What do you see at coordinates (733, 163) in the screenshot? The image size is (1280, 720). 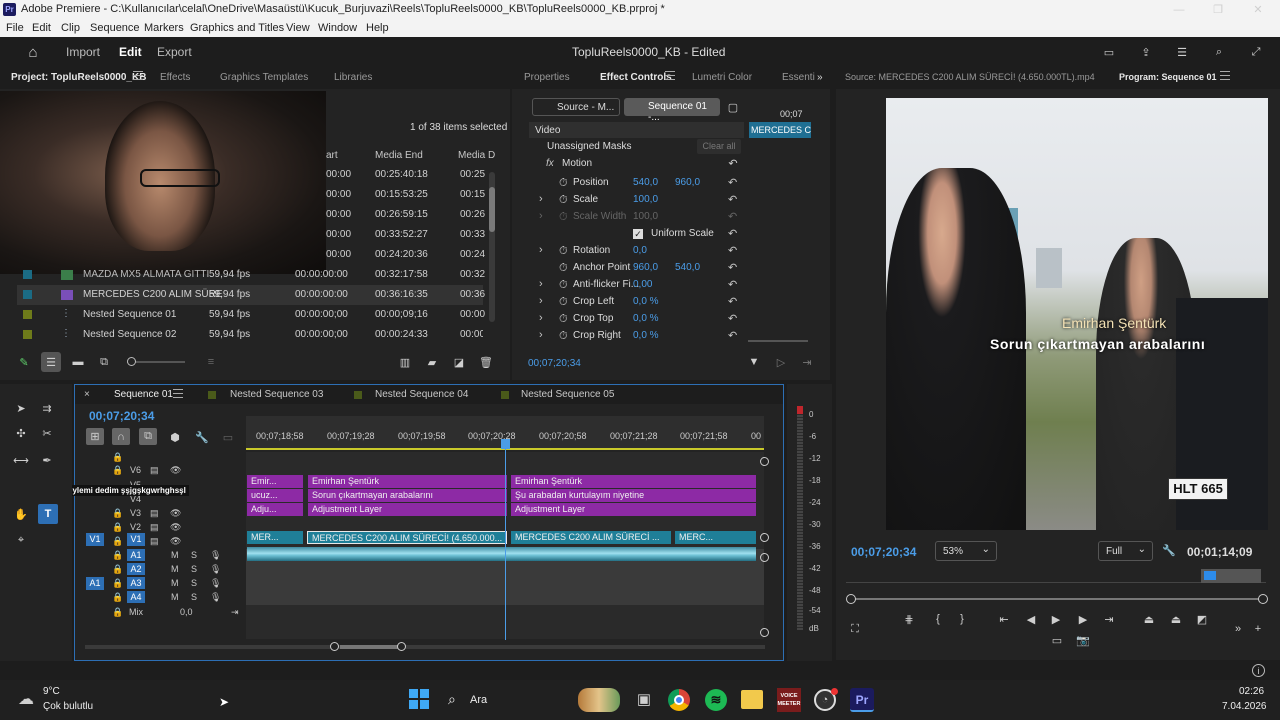 I see `reset-motion-icon: ↶` at bounding box center [733, 163].